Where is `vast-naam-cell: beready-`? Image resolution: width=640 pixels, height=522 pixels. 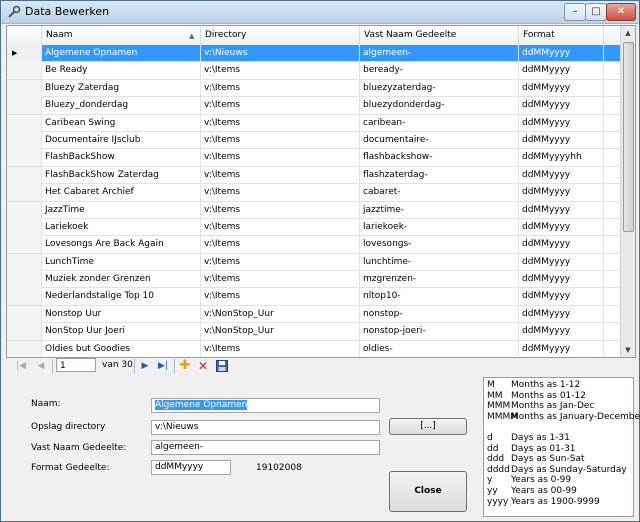 vast-naam-cell: beready- is located at coordinates (439, 71).